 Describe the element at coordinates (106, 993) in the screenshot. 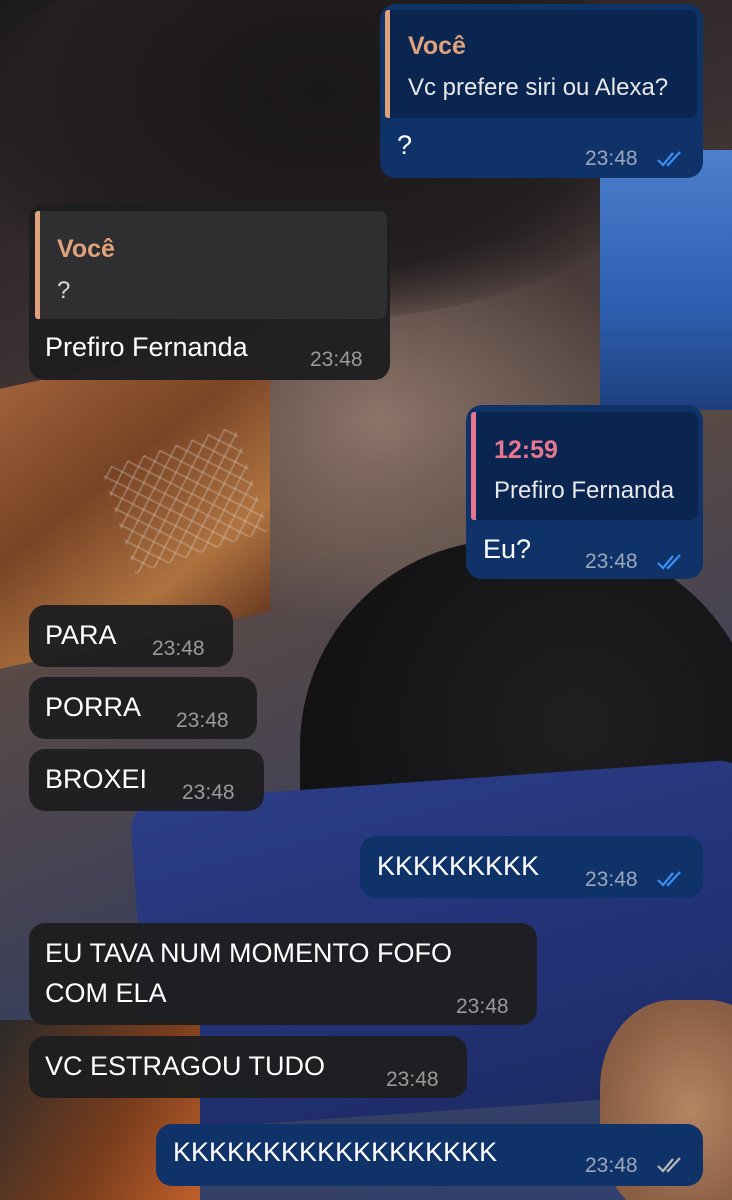

I see `message-text-line-2: COM ELA` at that location.